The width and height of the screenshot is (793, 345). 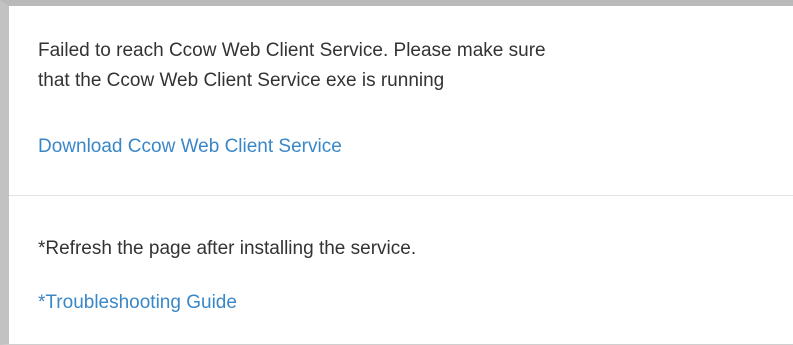 What do you see at coordinates (137, 303) in the screenshot?
I see `troubleshooting-guide-link: *Troubleshooting Guide` at bounding box center [137, 303].